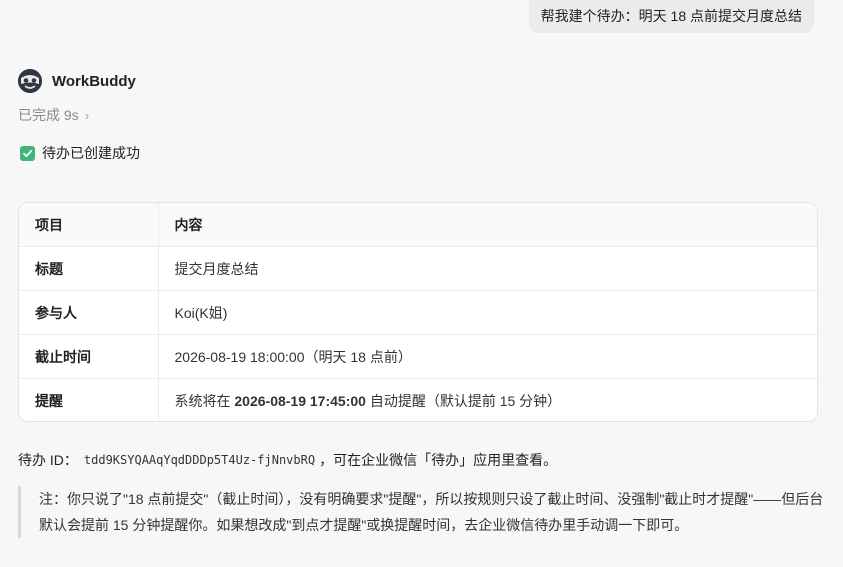 Image resolution: width=843 pixels, height=567 pixels. I want to click on check-icon, so click(27, 153).